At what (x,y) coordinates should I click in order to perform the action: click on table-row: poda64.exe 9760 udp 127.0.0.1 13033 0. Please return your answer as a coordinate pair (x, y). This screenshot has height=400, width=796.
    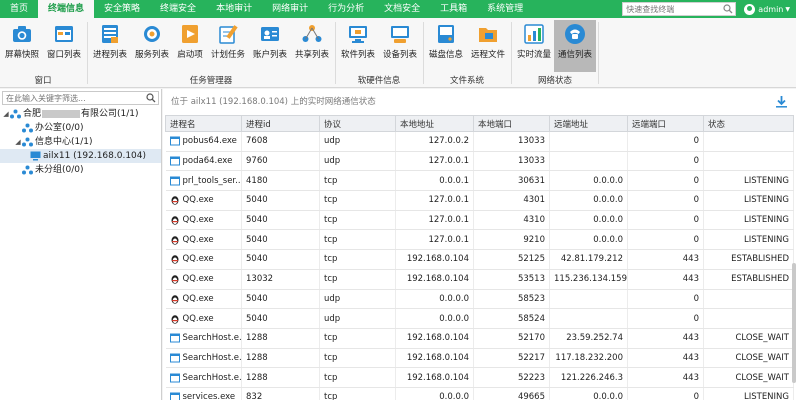
    Looking at the image, I should click on (479, 161).